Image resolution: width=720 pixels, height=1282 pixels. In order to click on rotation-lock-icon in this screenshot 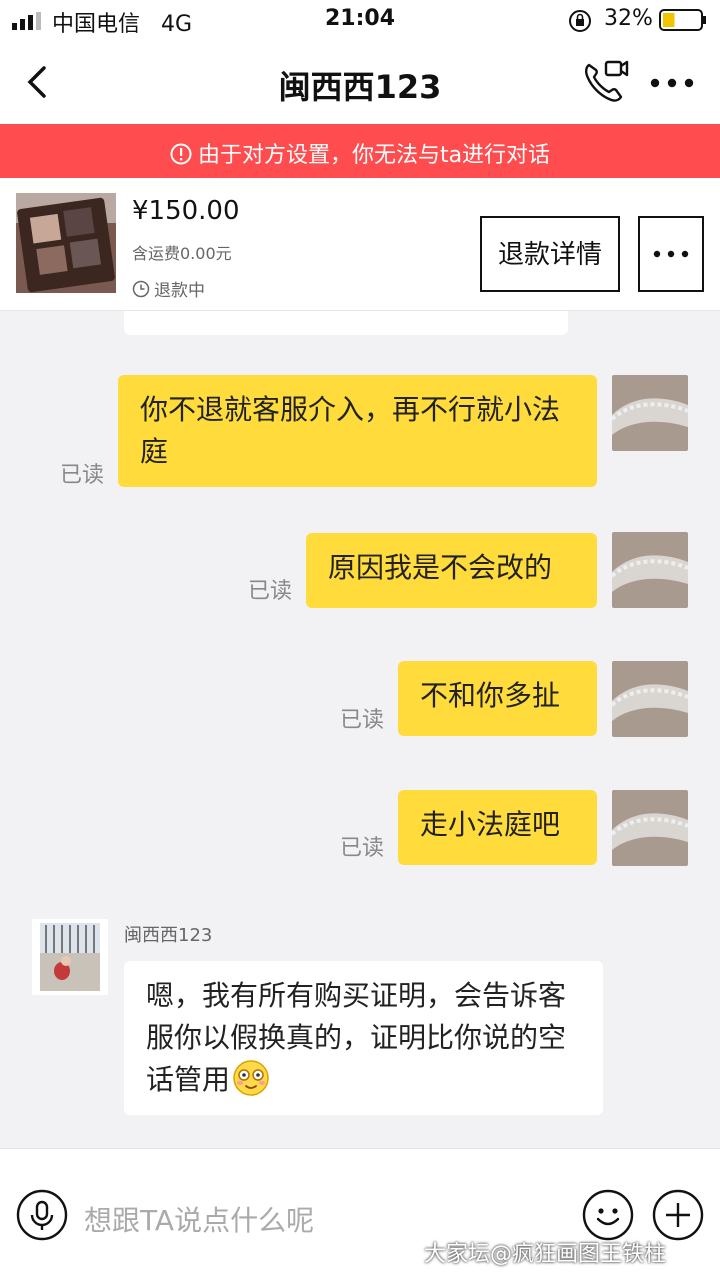, I will do `click(580, 21)`.